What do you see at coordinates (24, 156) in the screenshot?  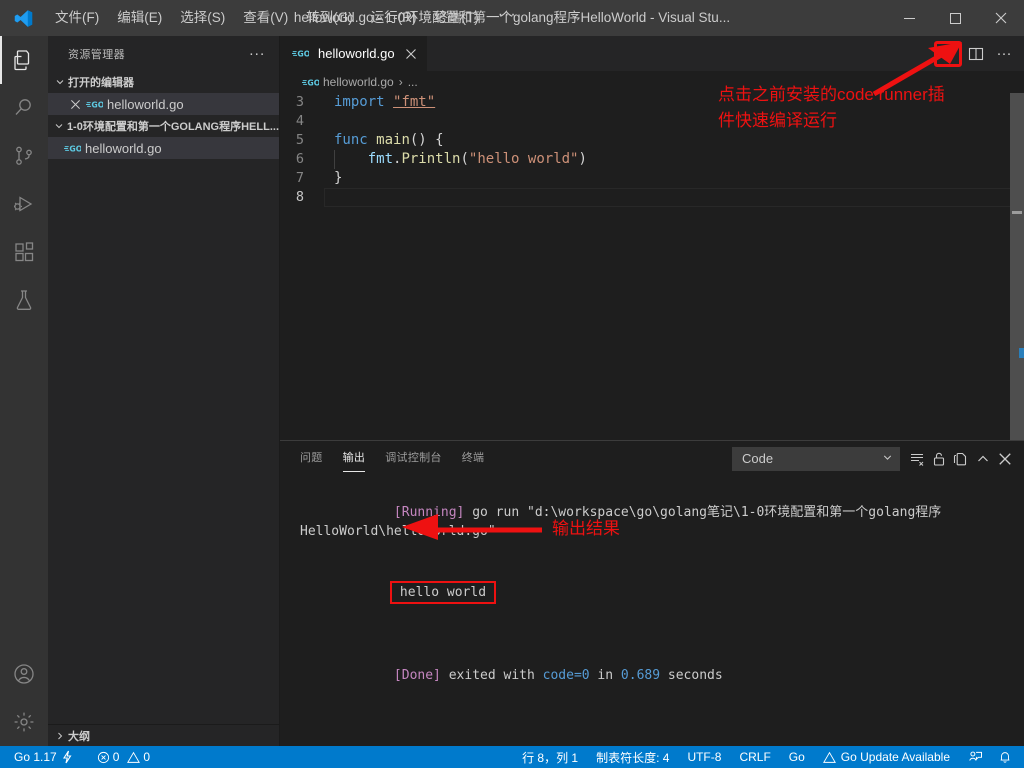 I see `activity-source-control` at bounding box center [24, 156].